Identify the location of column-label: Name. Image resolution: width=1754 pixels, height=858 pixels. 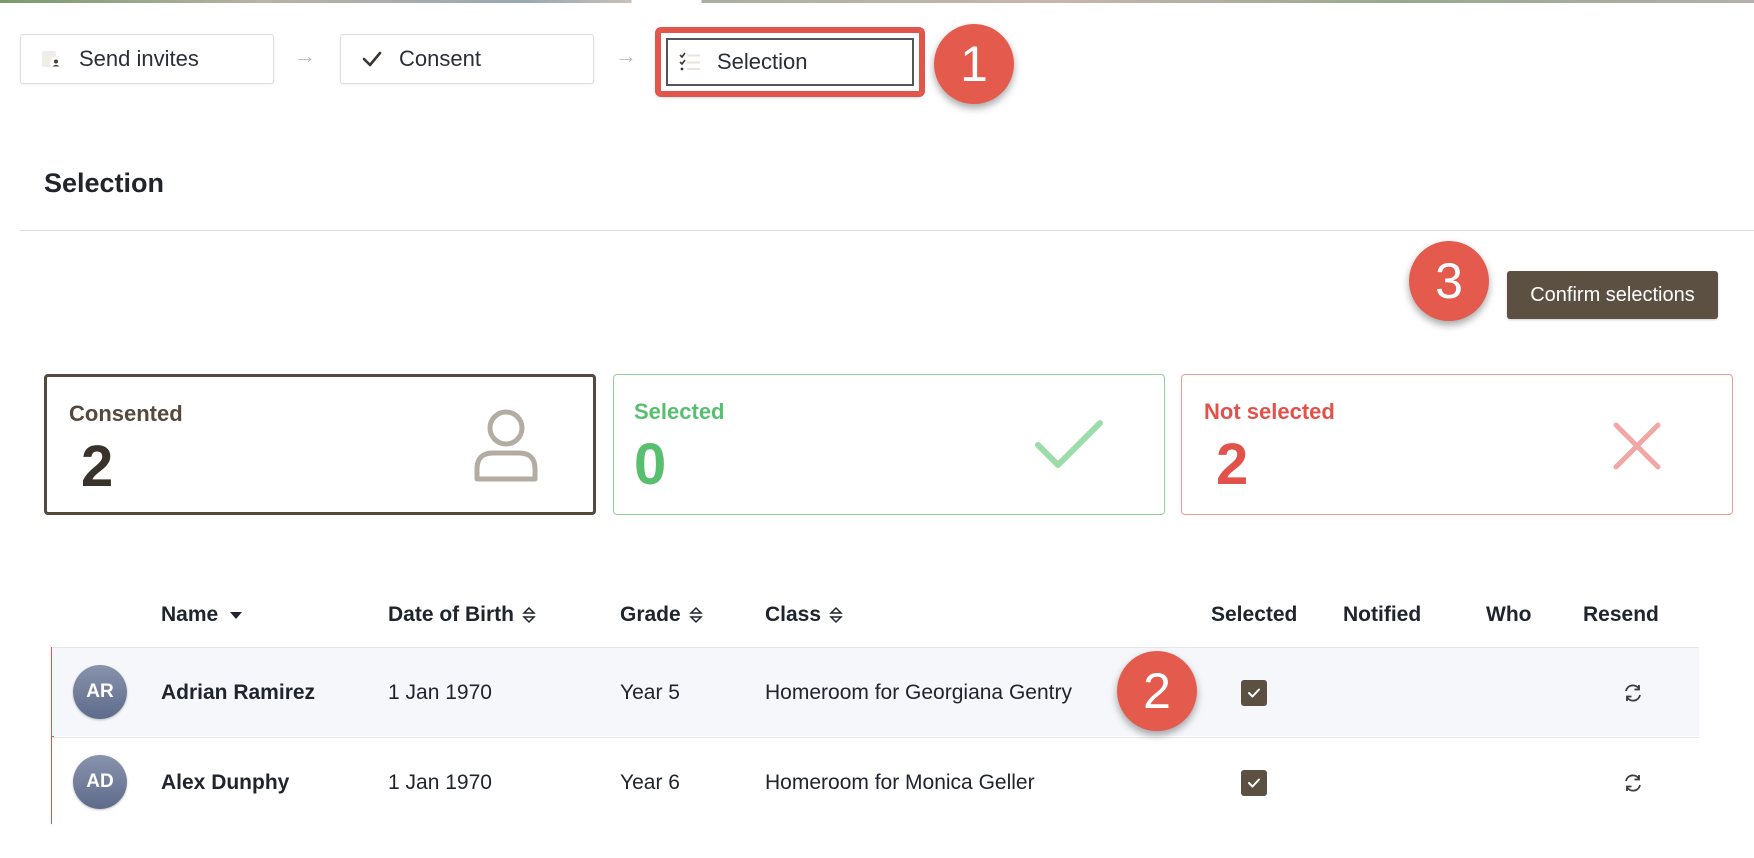
(190, 614).